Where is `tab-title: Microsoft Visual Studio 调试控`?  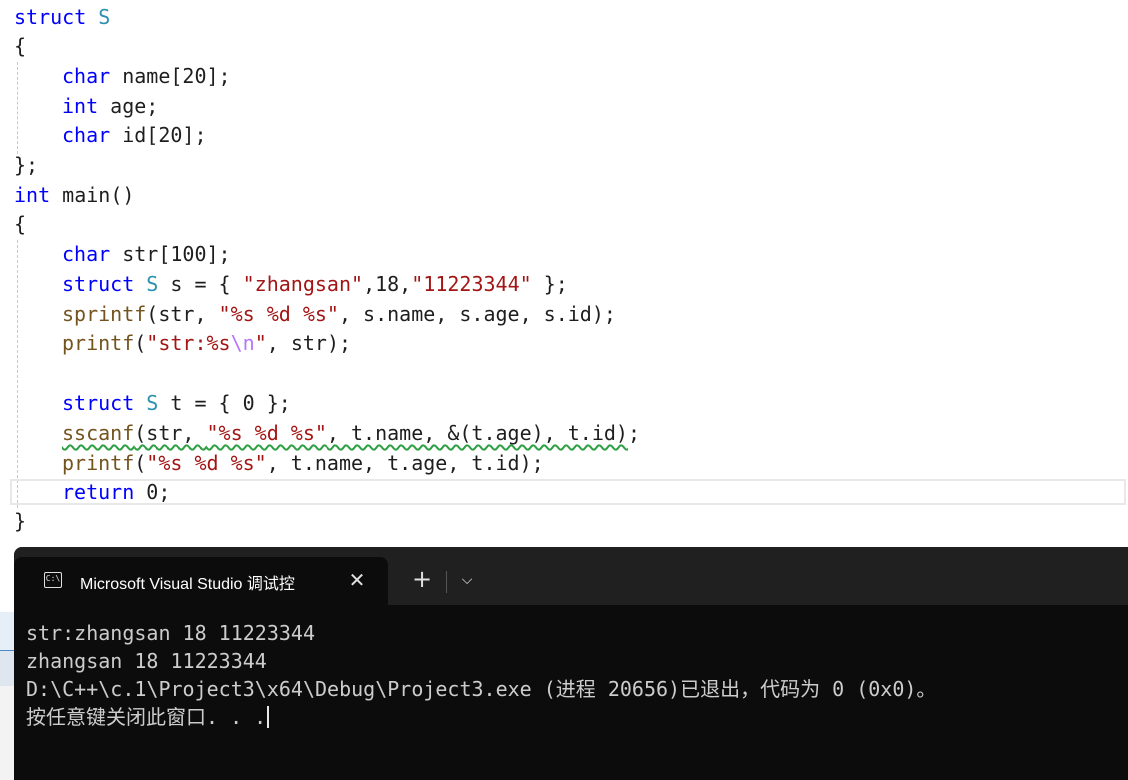 tab-title: Microsoft Visual Studio 调试控 is located at coordinates (187, 584).